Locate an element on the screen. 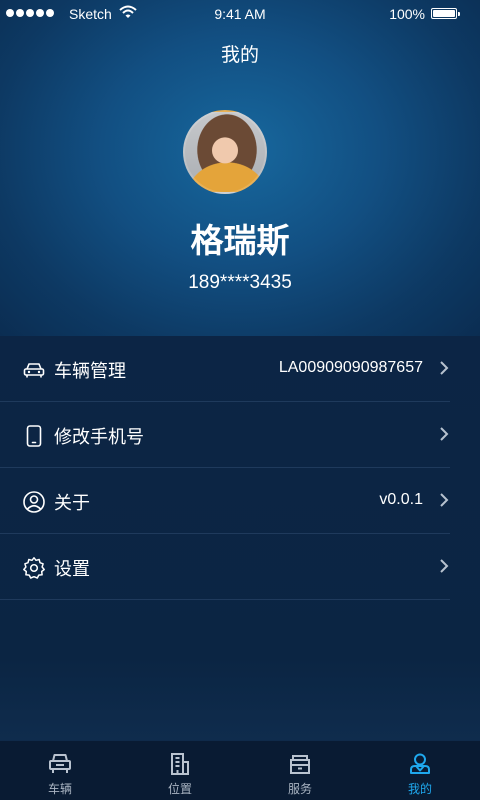 The width and height of the screenshot is (480, 800). menu-item-about: 关于 v0.0.1 is located at coordinates (225, 501).